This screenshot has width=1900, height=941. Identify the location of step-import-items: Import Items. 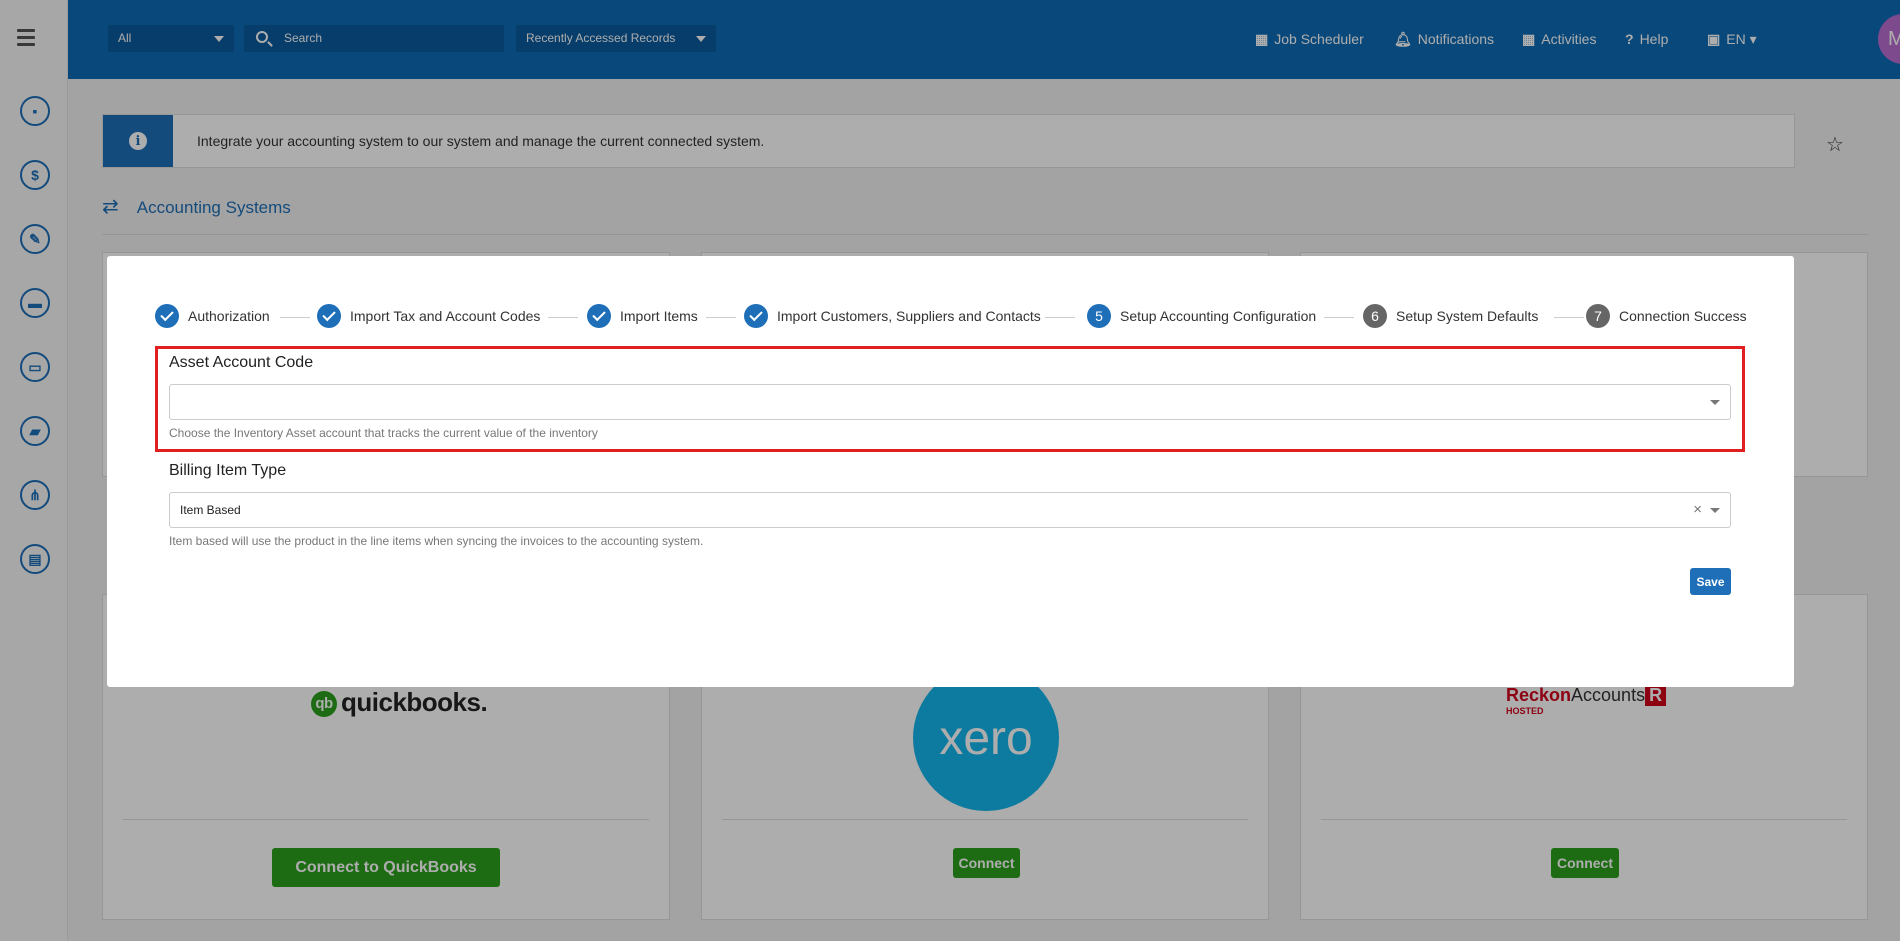
(642, 316).